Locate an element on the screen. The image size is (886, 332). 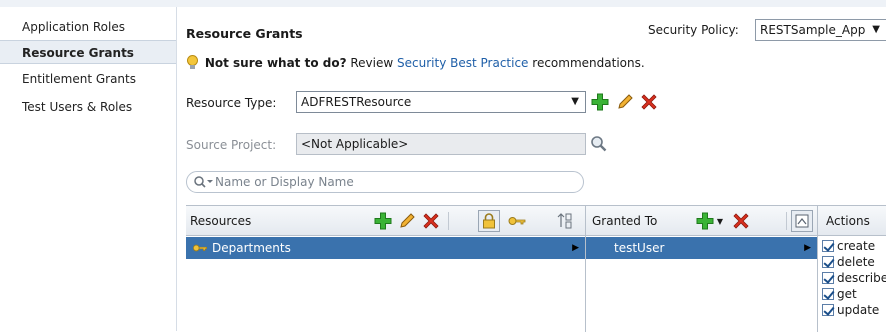
add-resource-type-button is located at coordinates (600, 102).